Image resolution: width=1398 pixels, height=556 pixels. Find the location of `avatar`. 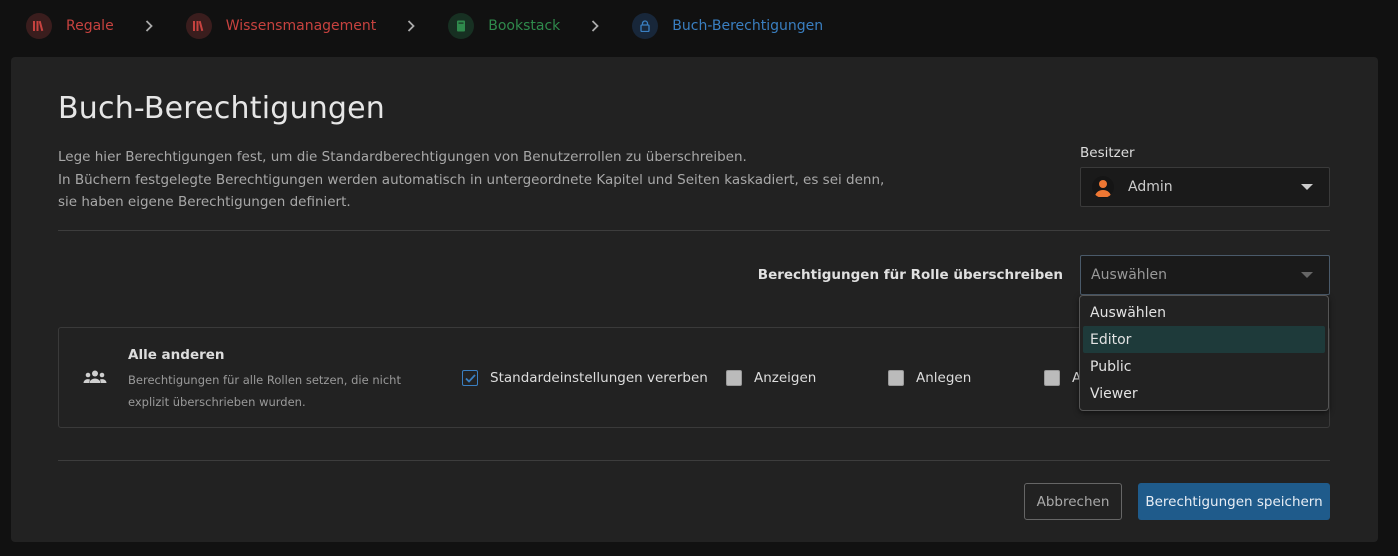

avatar is located at coordinates (1103, 187).